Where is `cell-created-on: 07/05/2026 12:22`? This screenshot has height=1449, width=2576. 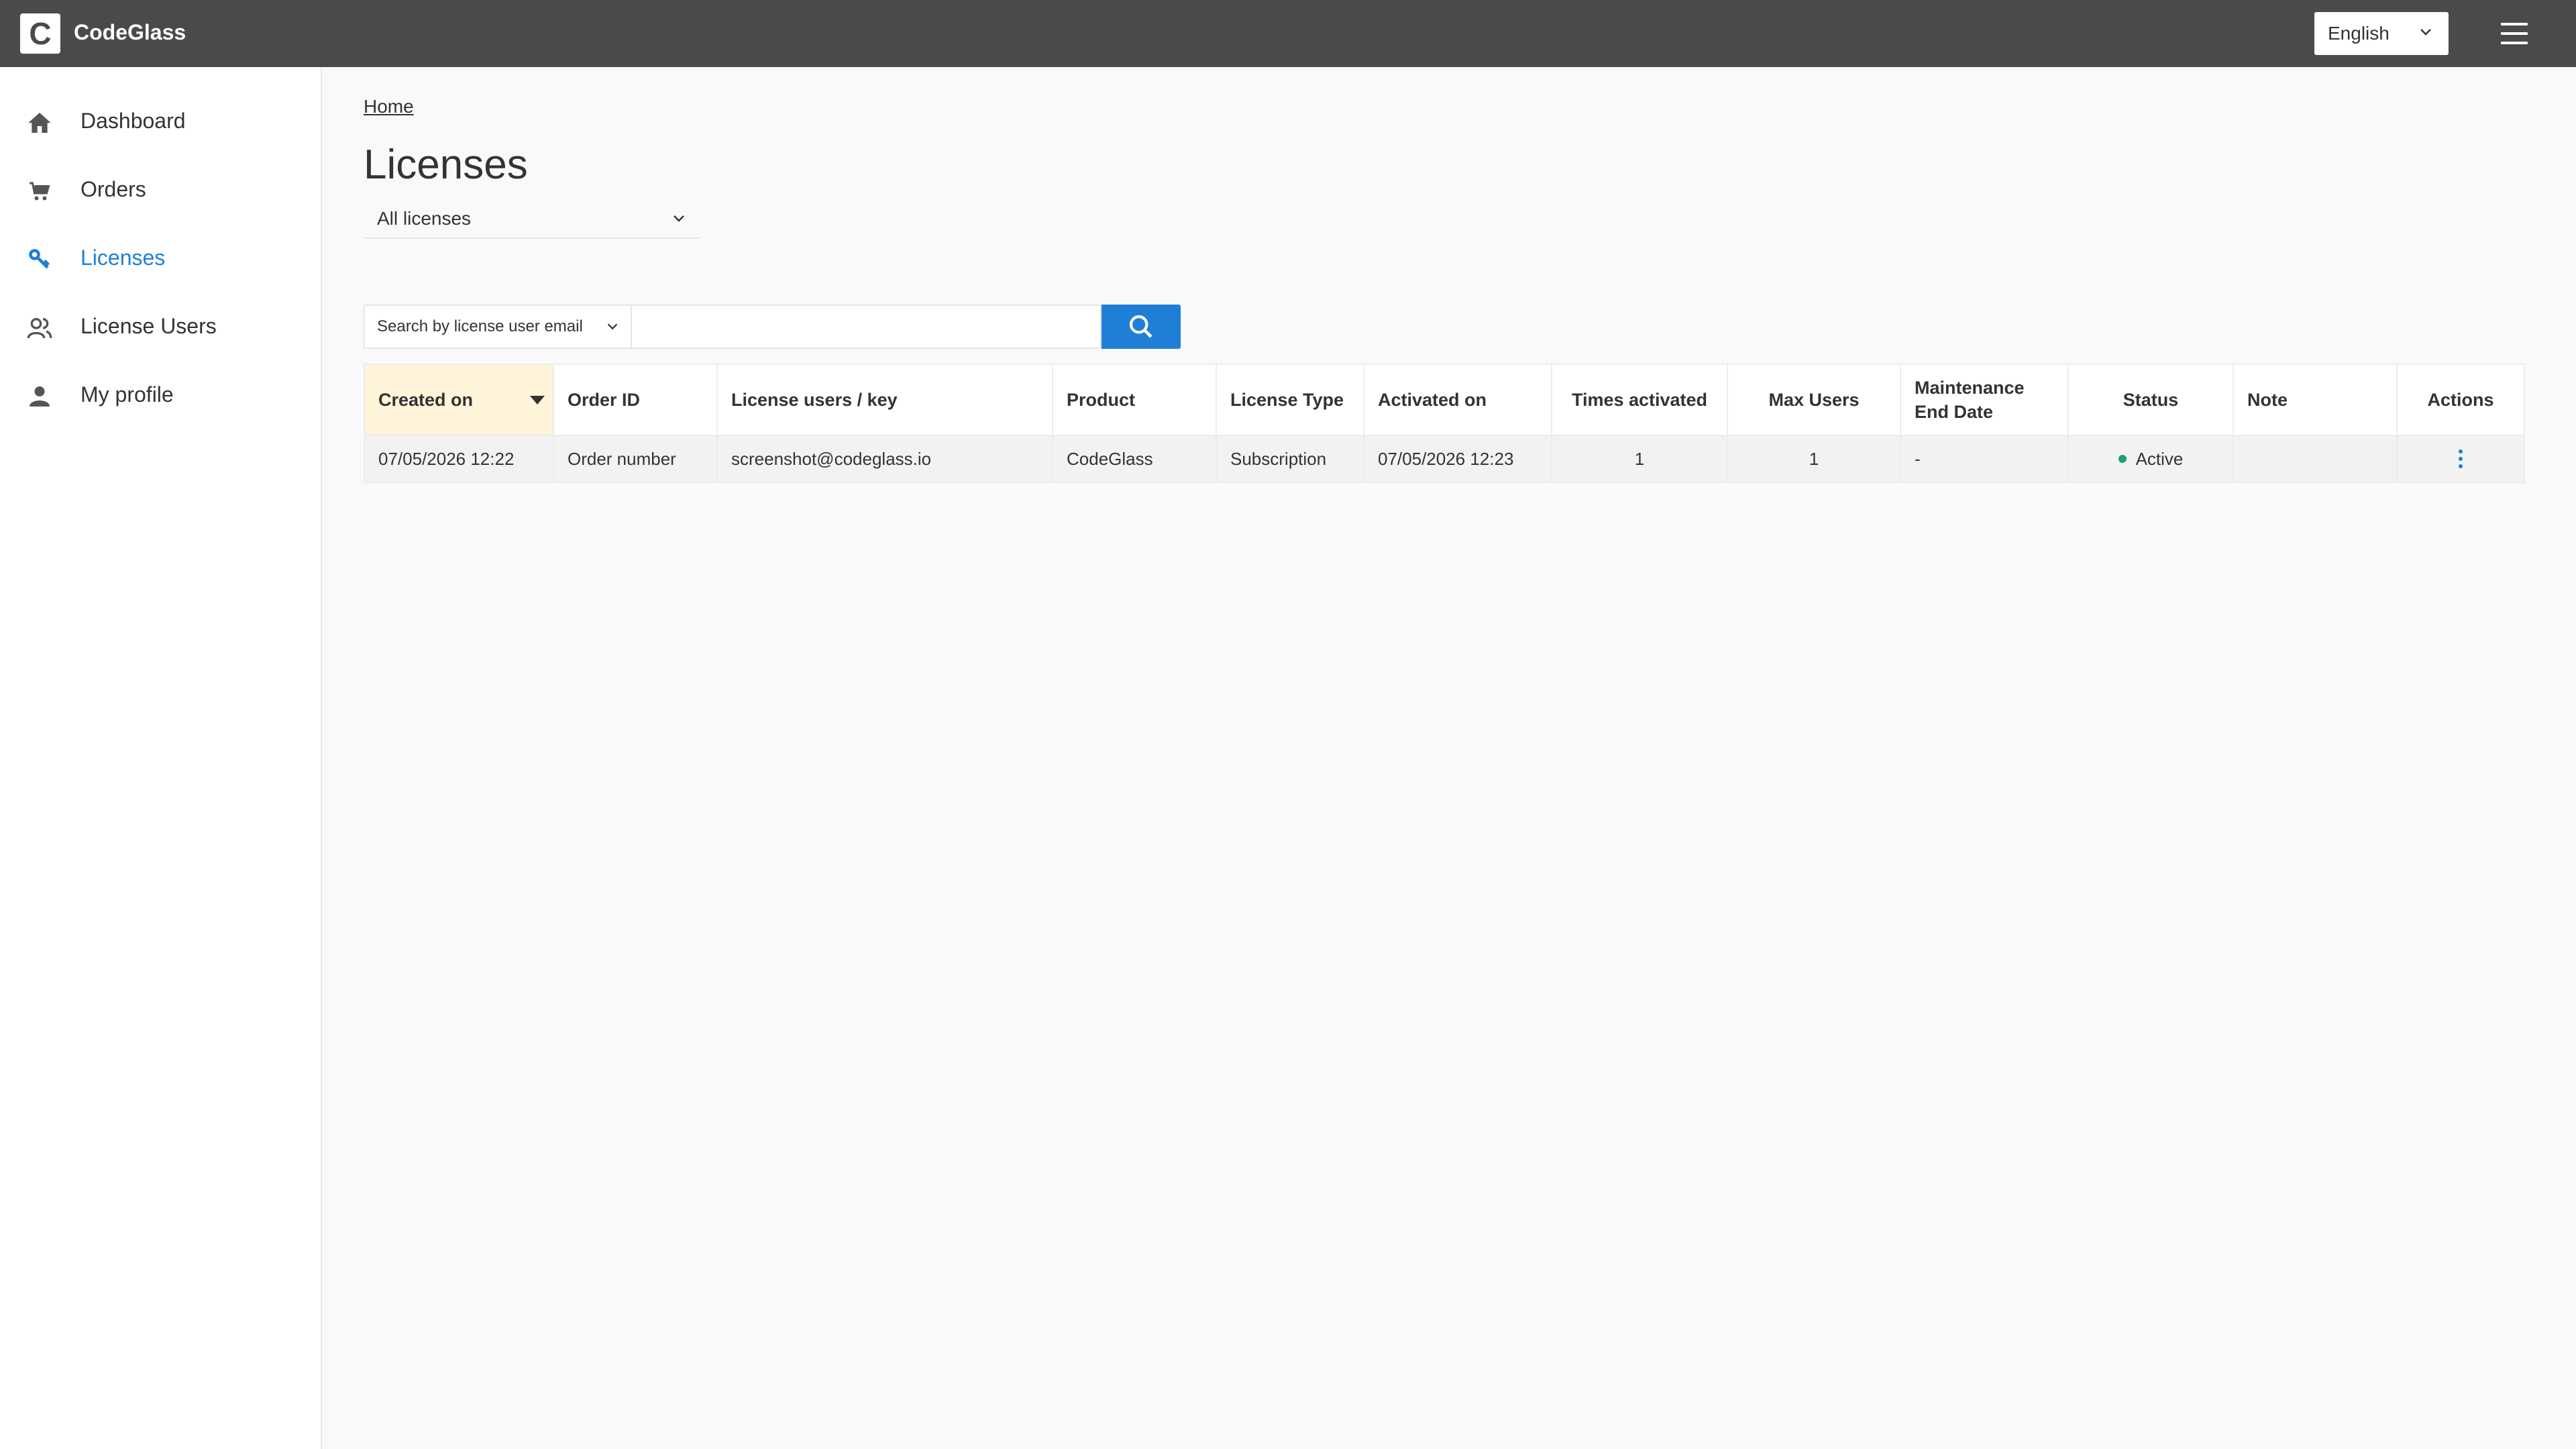
cell-created-on: 07/05/2026 12:22 is located at coordinates (459, 459).